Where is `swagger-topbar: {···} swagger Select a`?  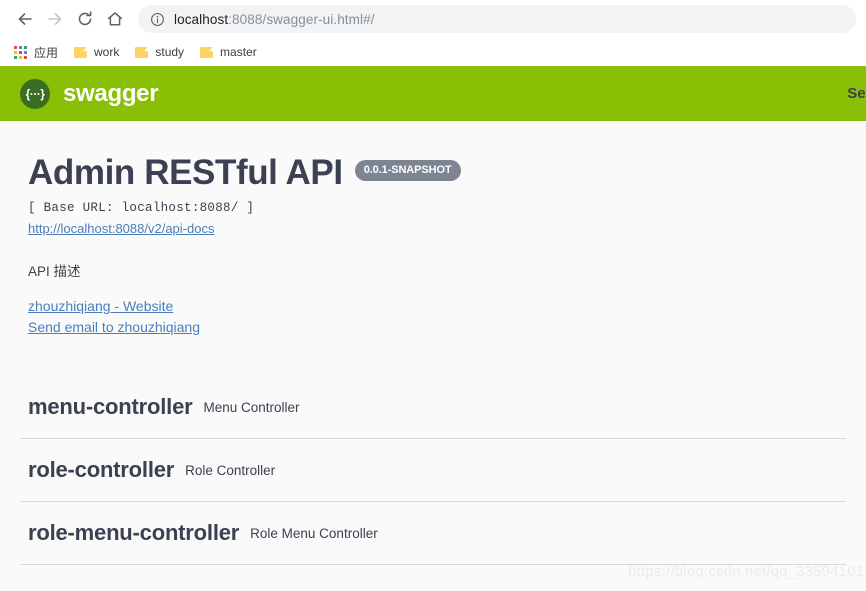
swagger-topbar: {···} swagger Select a is located at coordinates (433, 93).